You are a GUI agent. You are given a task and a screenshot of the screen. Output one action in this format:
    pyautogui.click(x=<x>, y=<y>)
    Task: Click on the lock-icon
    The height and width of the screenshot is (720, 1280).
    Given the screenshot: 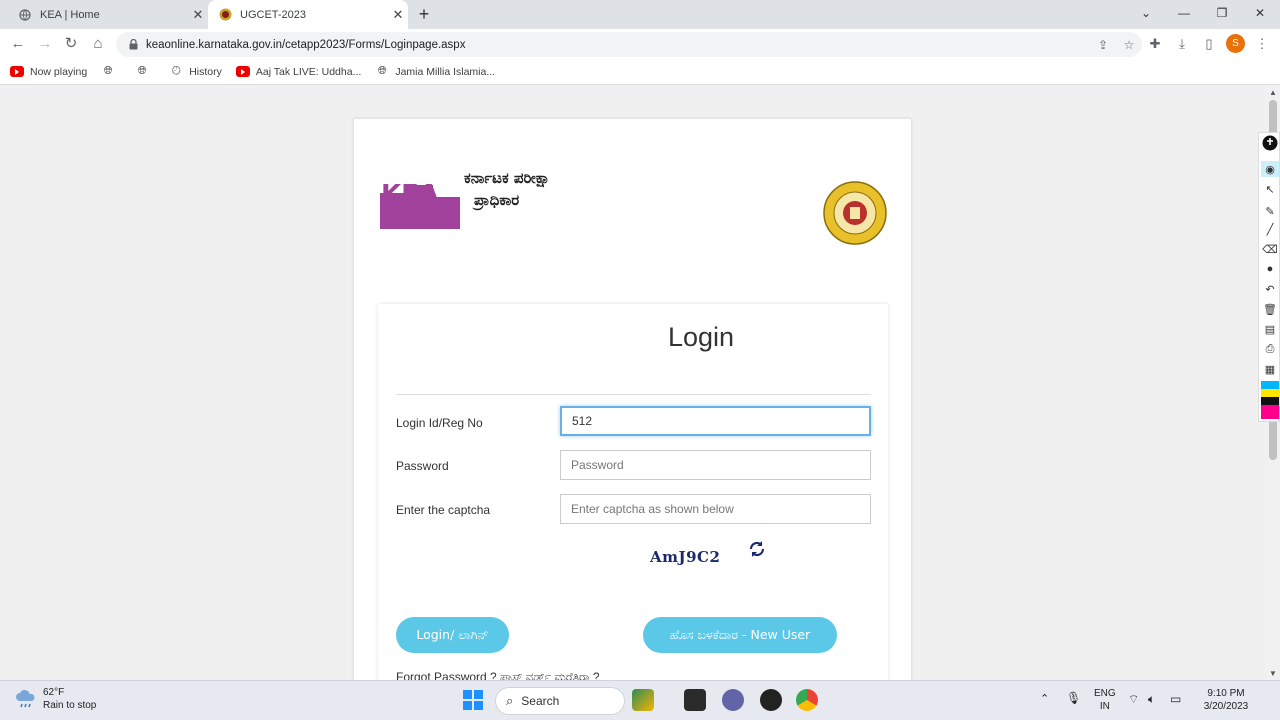 What is the action you would take?
    pyautogui.click(x=133, y=44)
    